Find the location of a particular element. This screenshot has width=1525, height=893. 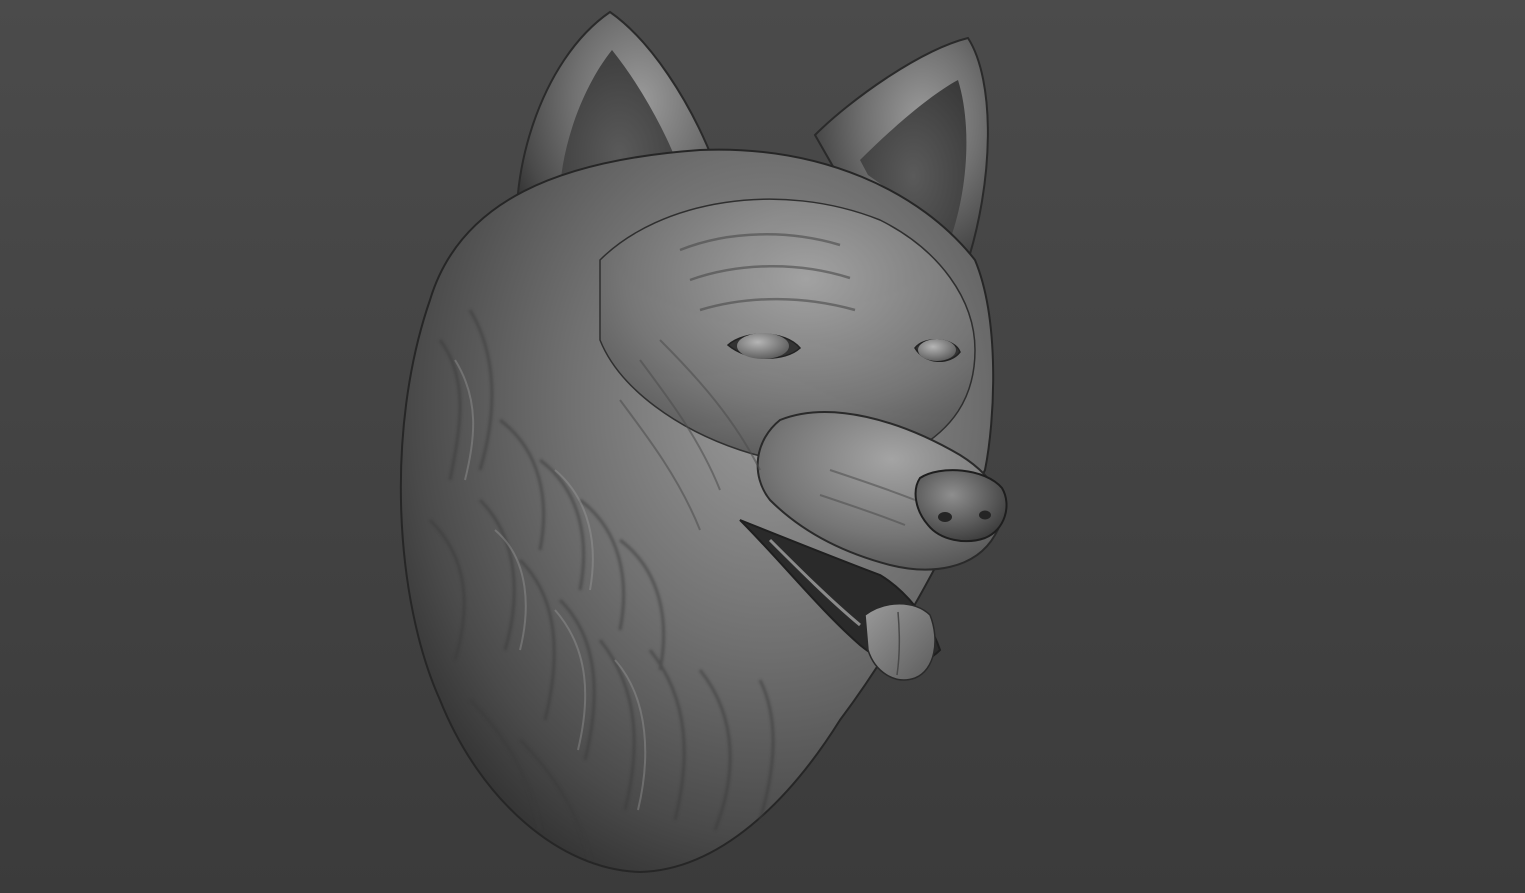

nostril-right is located at coordinates (985, 515).